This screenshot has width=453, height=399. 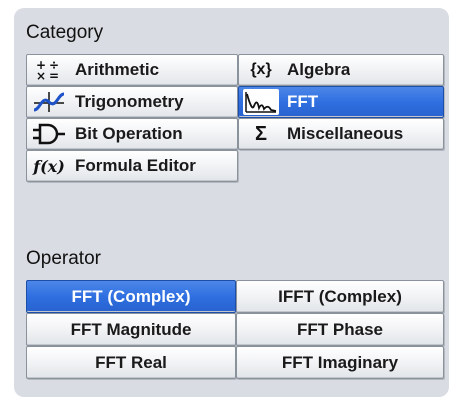 I want to click on operator-fft-complex-button: FFT (Complex), so click(x=131, y=296).